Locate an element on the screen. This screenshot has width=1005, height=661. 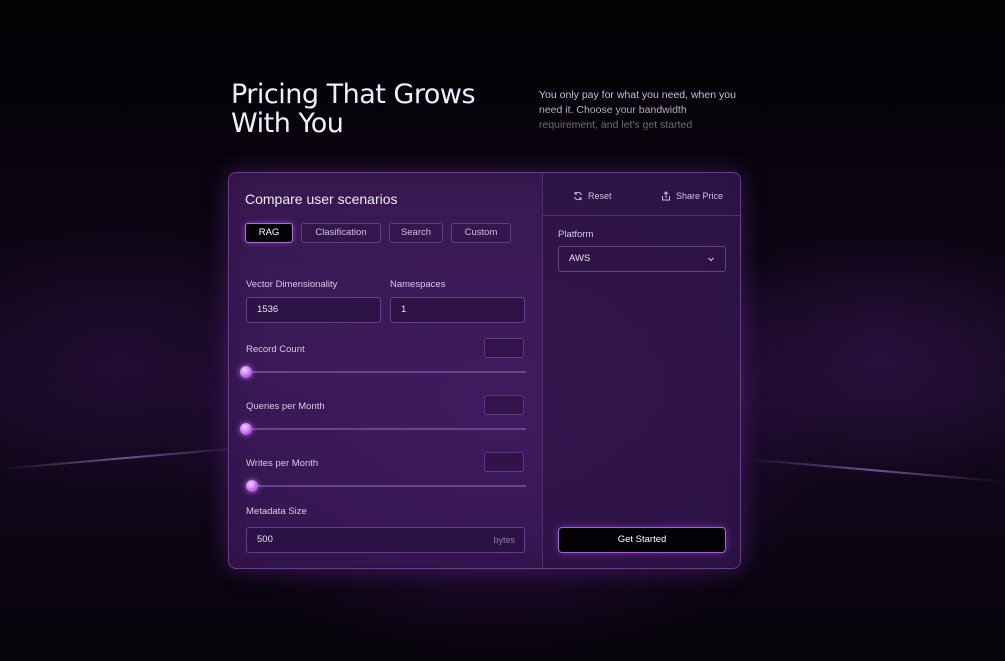
share-icon is located at coordinates (666, 196).